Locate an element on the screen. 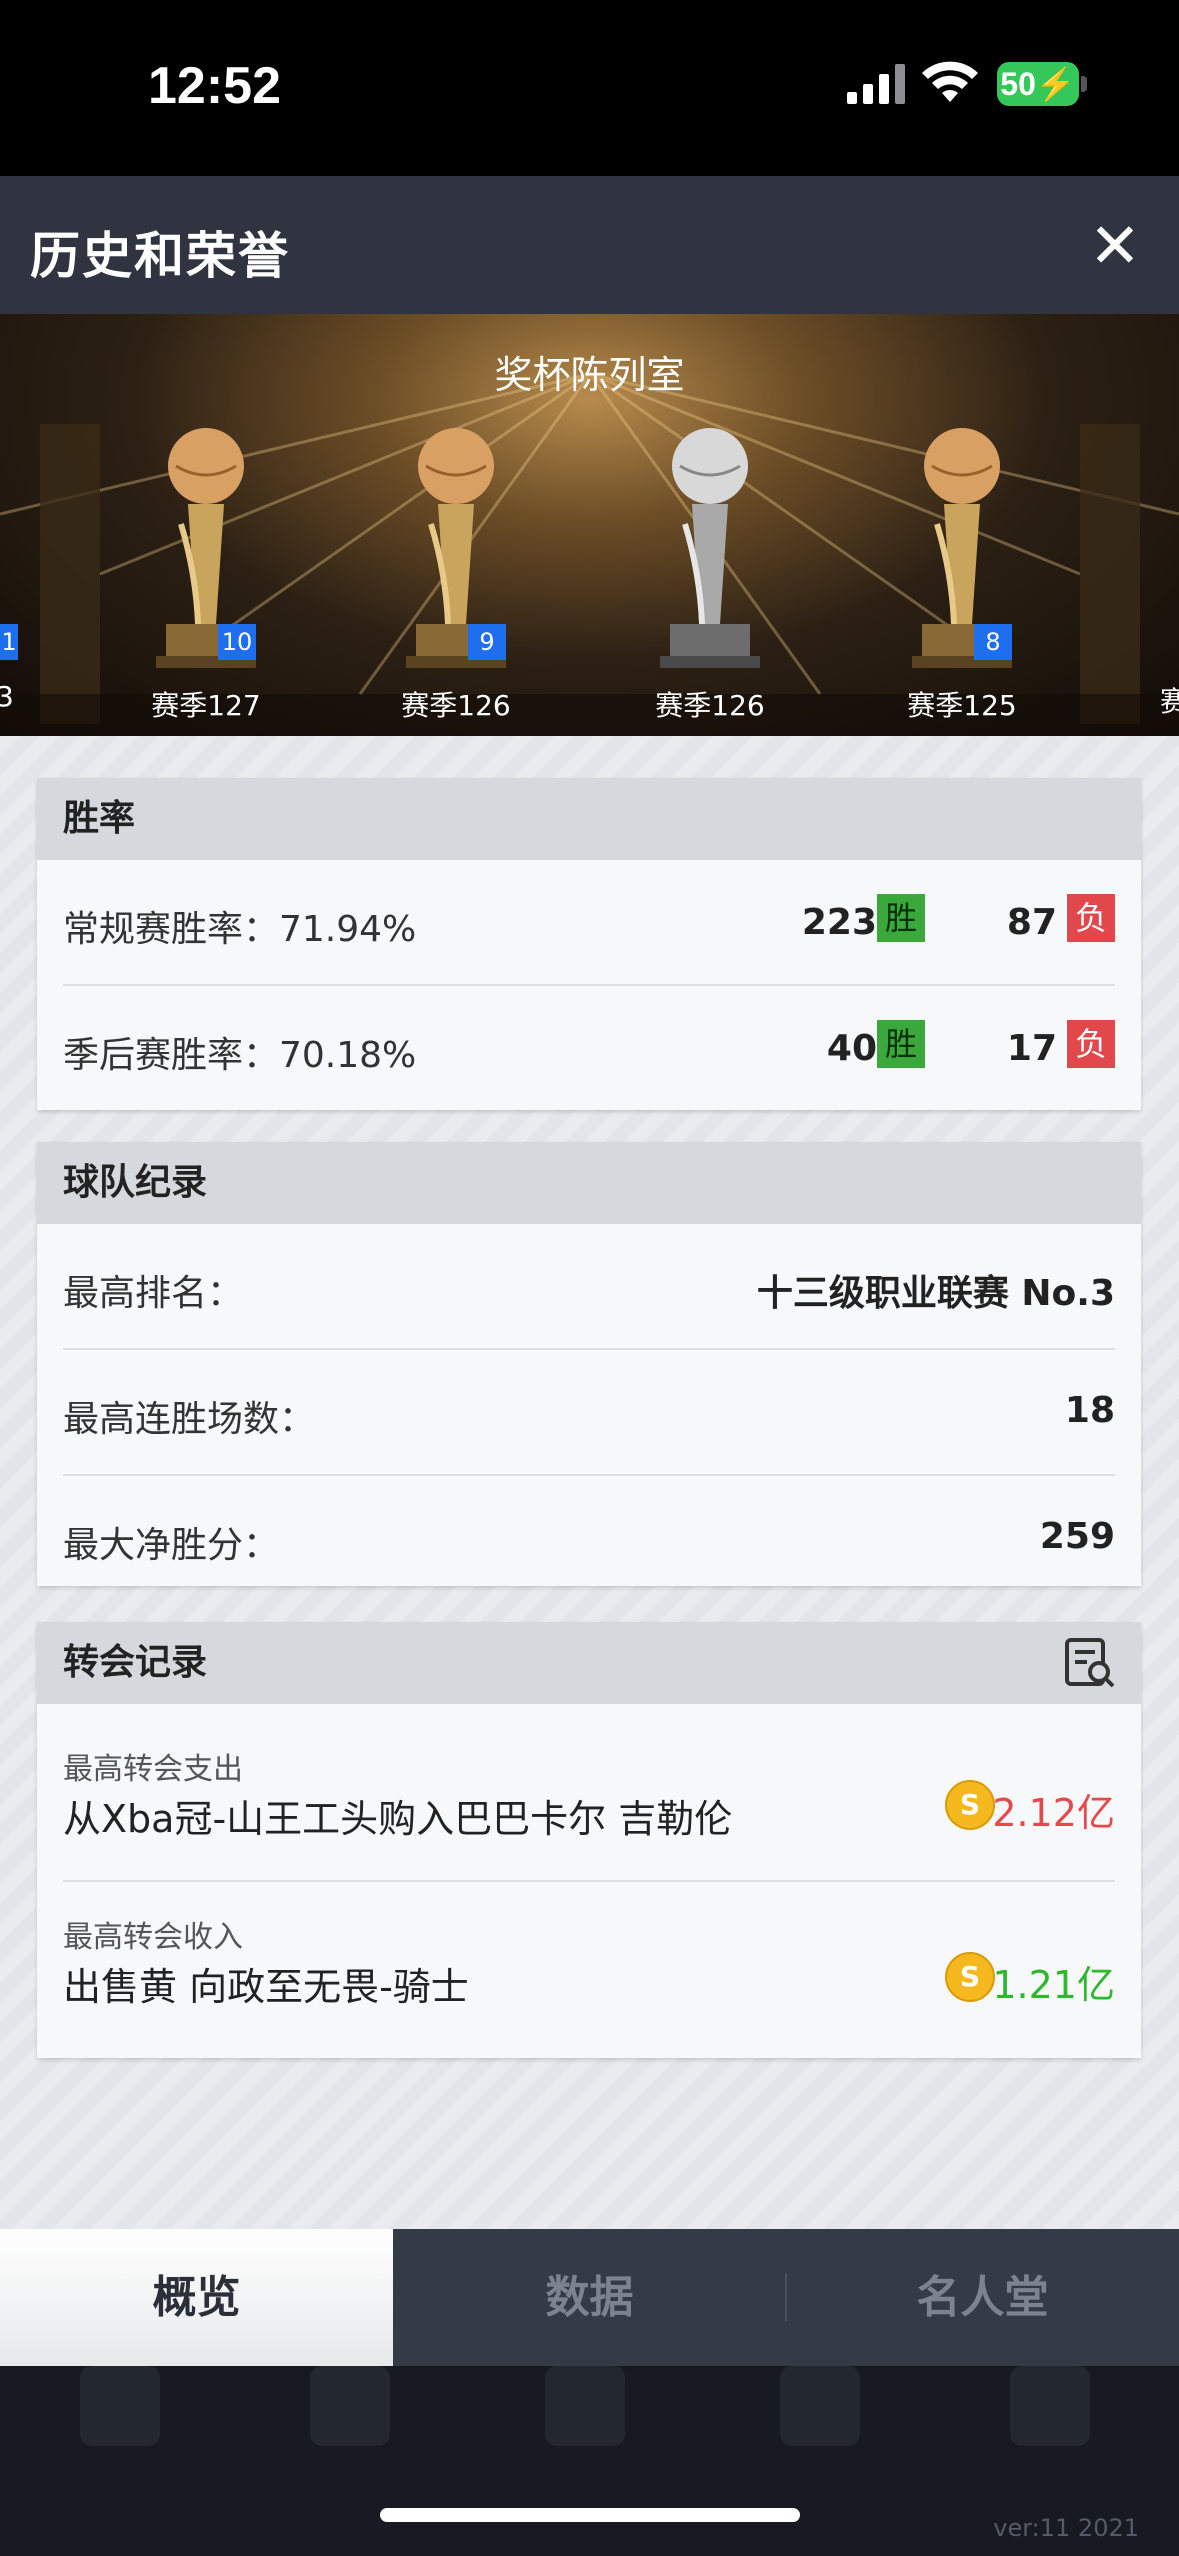  transfer-record-title: 转会记录 is located at coordinates (135, 1662).